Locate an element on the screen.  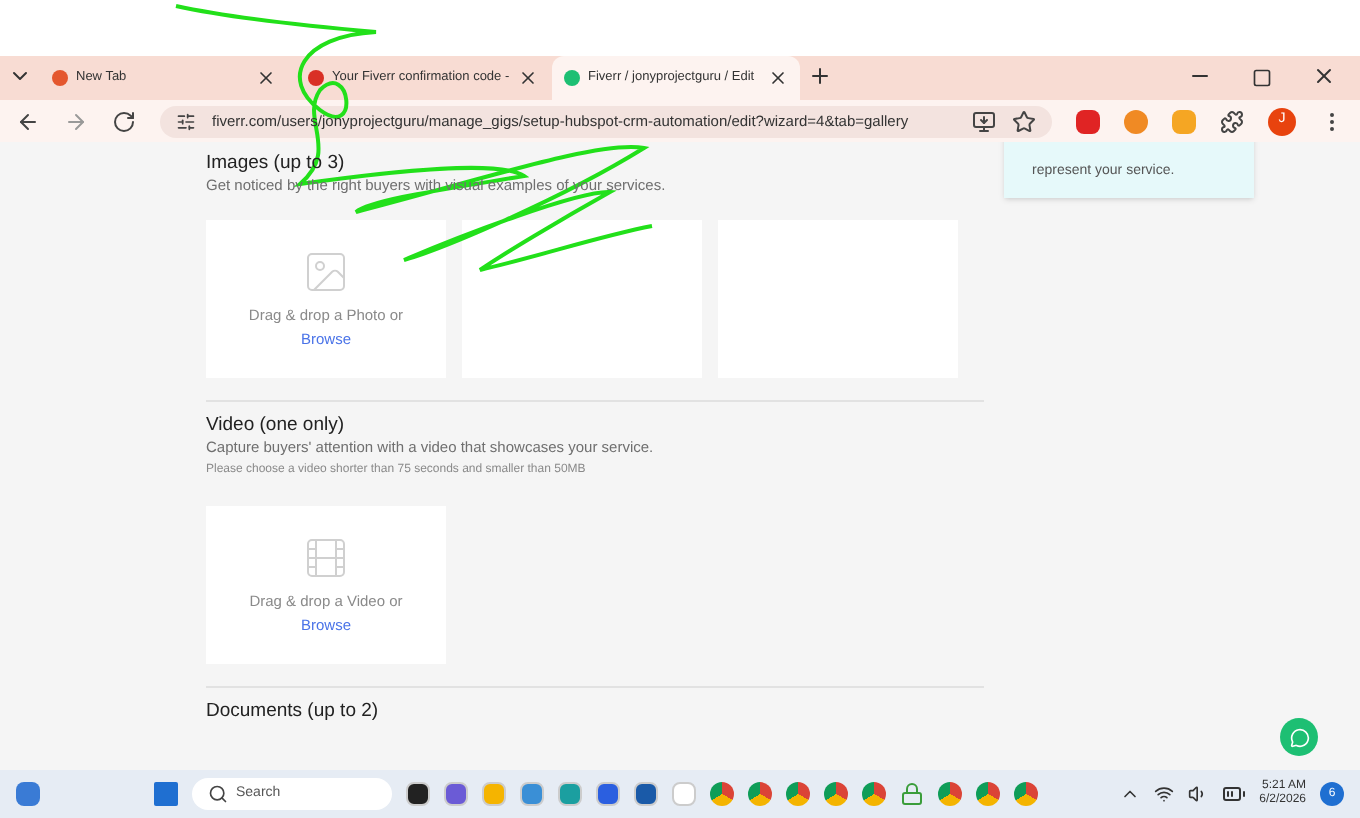
forward-icon is located at coordinates (76, 121).